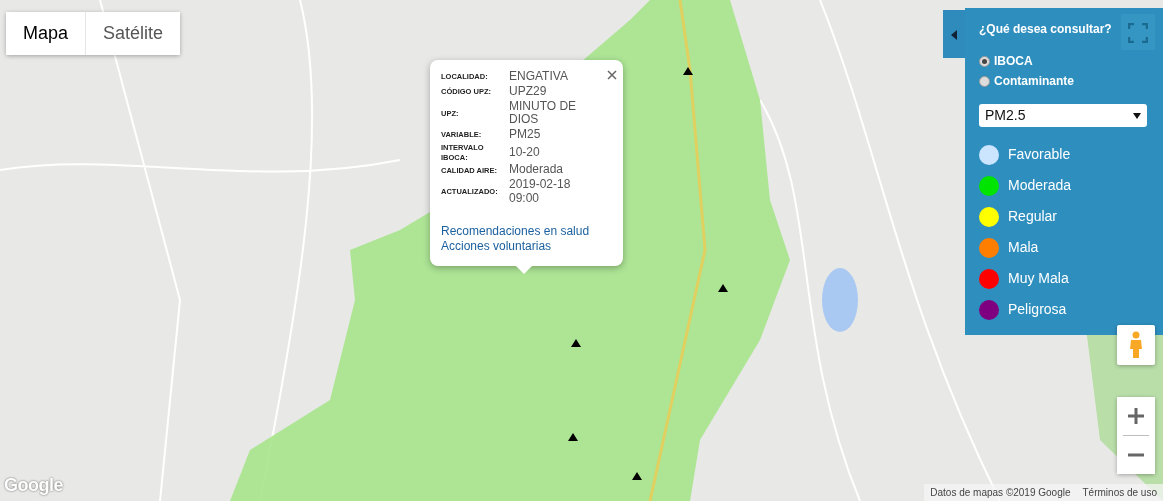 Image resolution: width=1163 pixels, height=501 pixels. I want to click on legend-label: Favorable, so click(1039, 154).